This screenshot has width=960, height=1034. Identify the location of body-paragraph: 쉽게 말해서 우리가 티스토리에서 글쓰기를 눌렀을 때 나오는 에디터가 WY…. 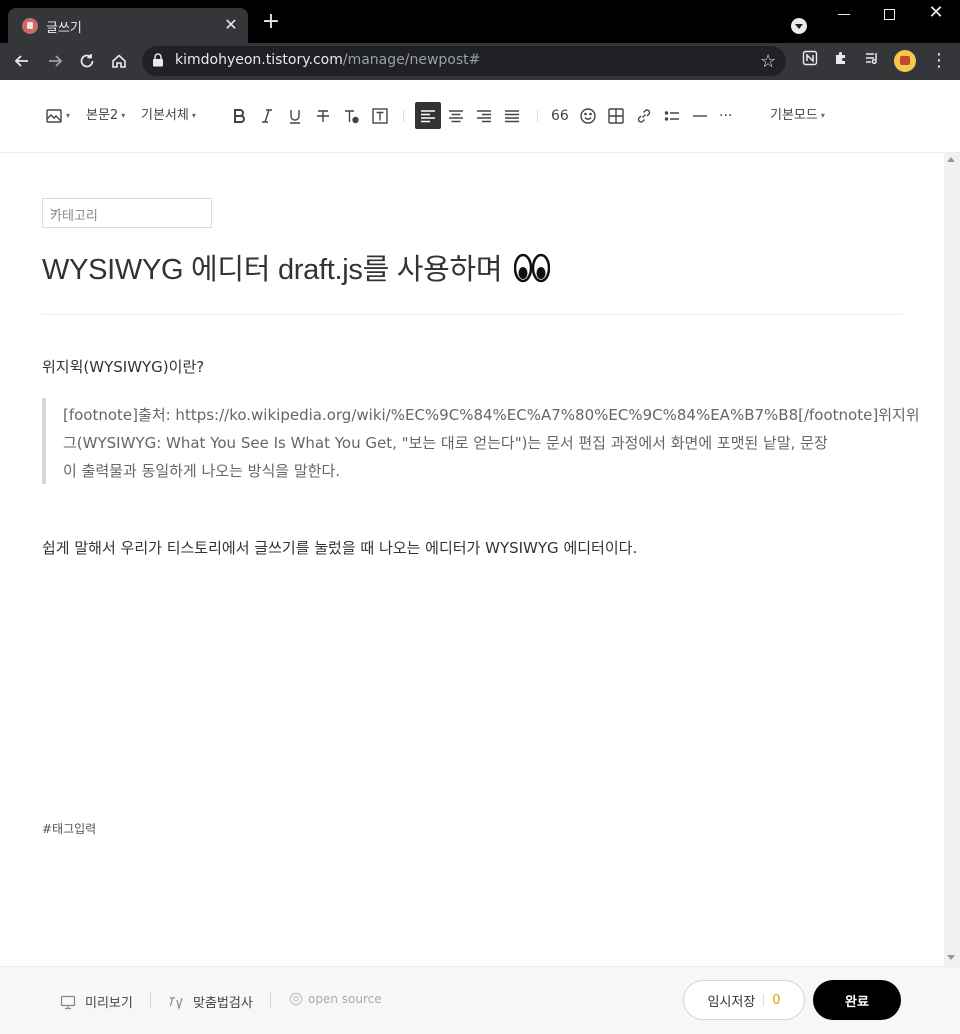
(339, 547).